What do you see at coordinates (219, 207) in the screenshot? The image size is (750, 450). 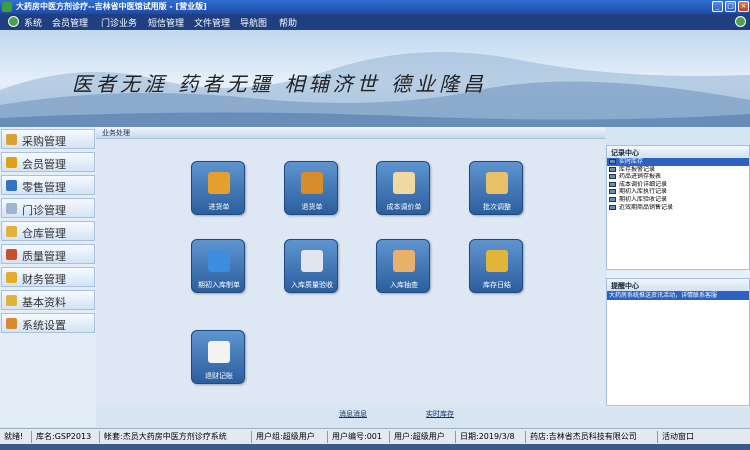 I see `tile-label: 进货单` at bounding box center [219, 207].